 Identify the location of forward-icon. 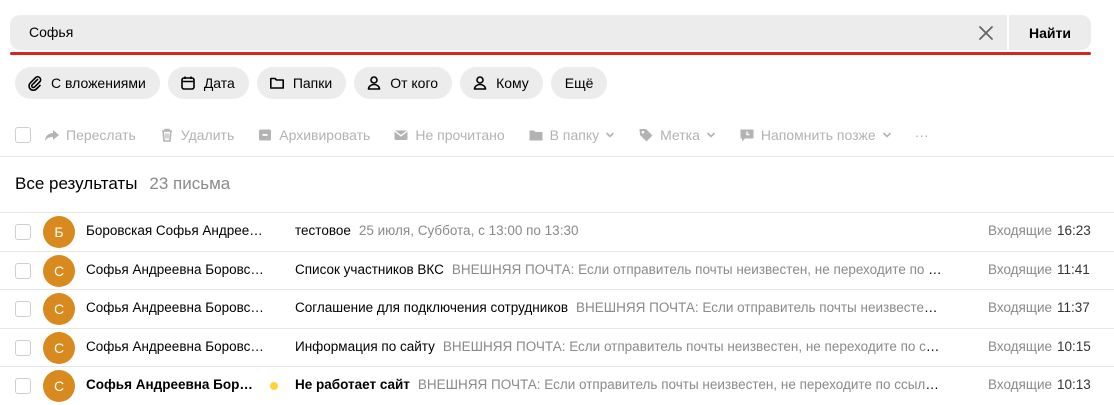
(52, 135).